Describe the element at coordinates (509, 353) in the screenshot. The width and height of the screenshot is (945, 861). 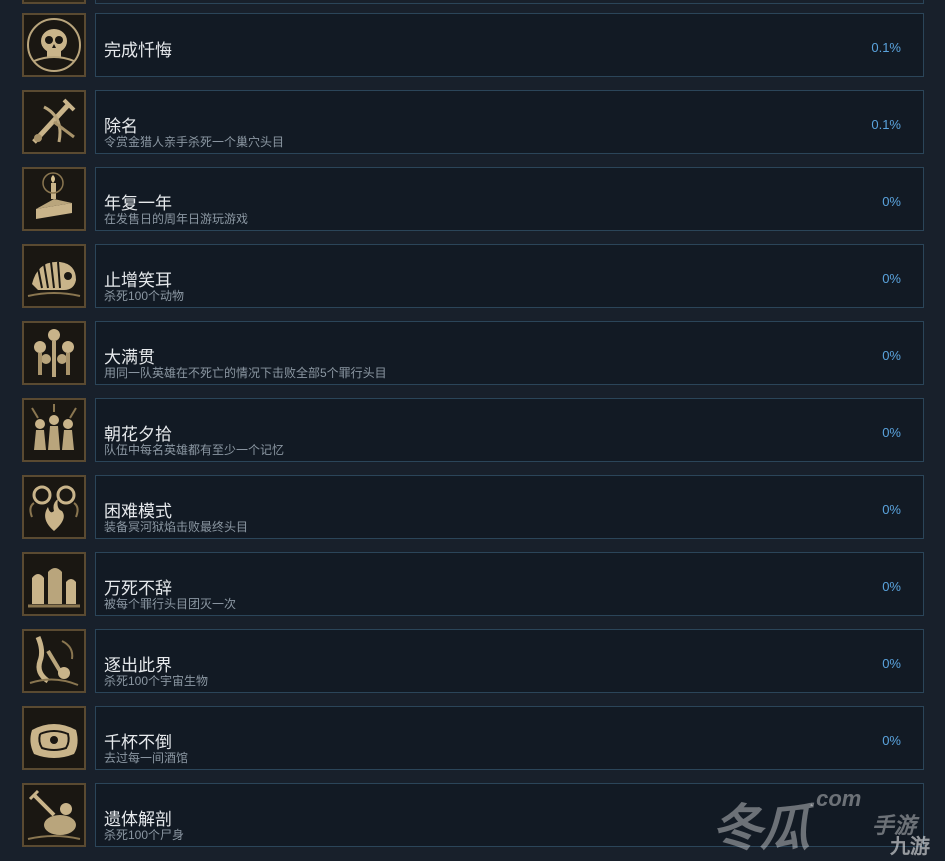
I see `achievement-panel: 大满贯 用同一队英雄在不死亡的情况下击败全部5个罪行头目 0%` at that location.